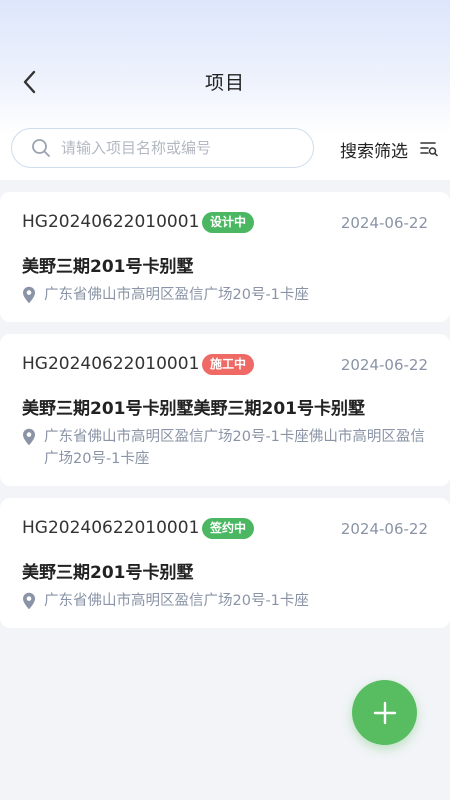 The width and height of the screenshot is (450, 800). I want to click on plus-icon, so click(384, 712).